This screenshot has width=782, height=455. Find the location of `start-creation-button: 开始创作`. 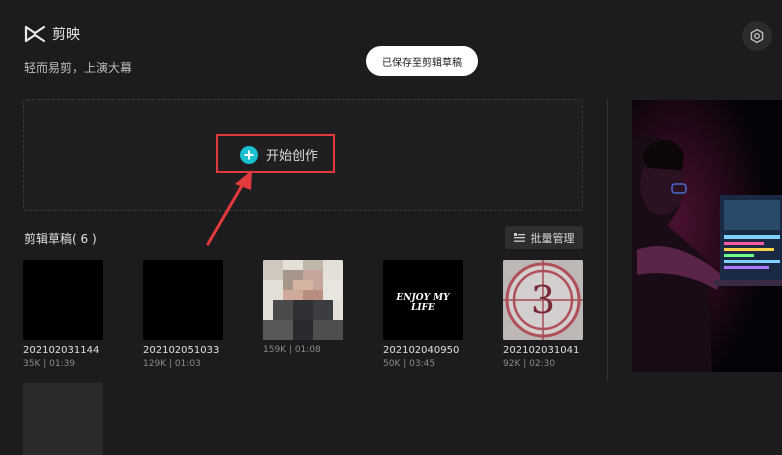

start-creation-button: 开始创作 is located at coordinates (279, 154).